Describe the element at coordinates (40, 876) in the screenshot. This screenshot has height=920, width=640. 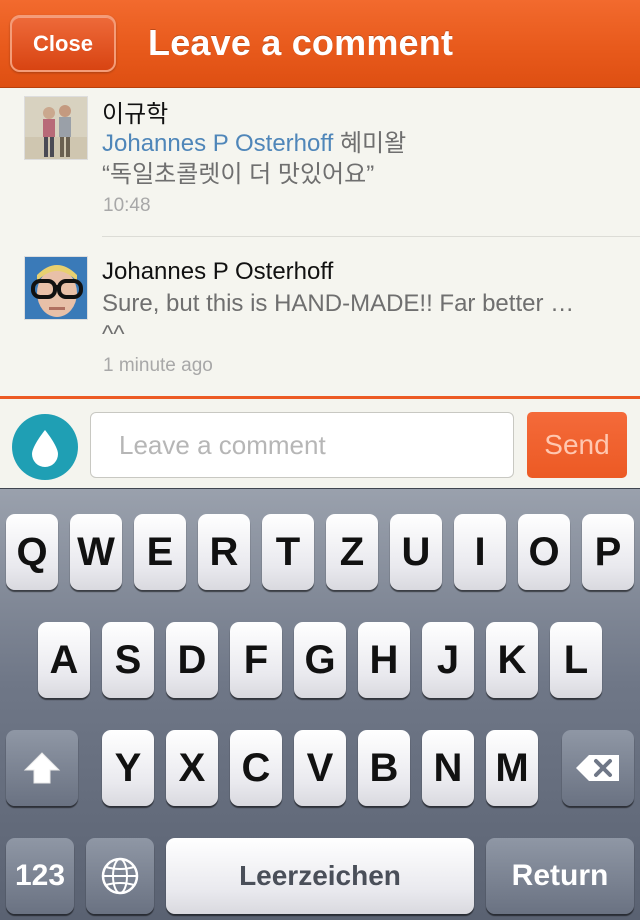
I see `numbers-key: 123` at that location.